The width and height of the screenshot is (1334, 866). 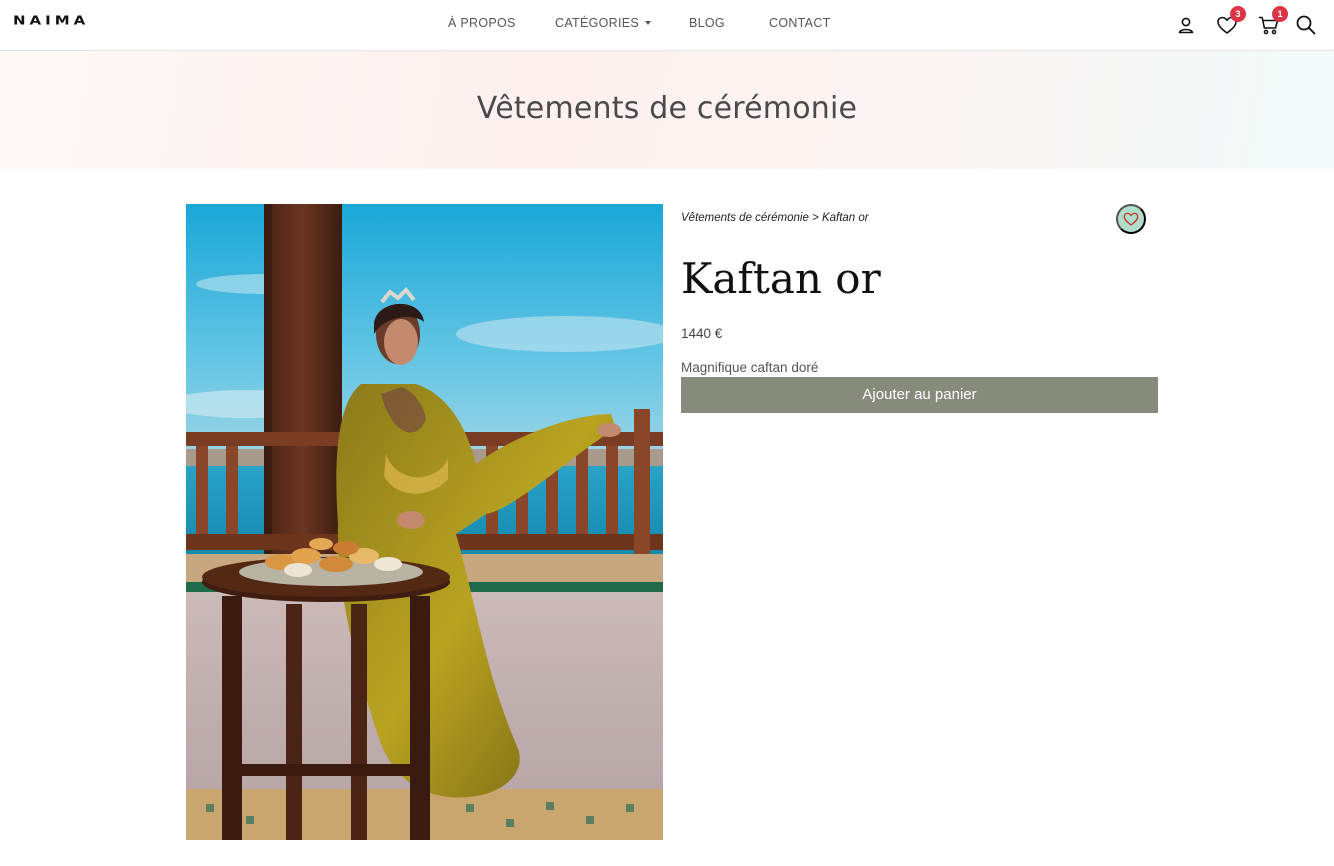 I want to click on heart-outline-icon, so click(x=1131, y=219).